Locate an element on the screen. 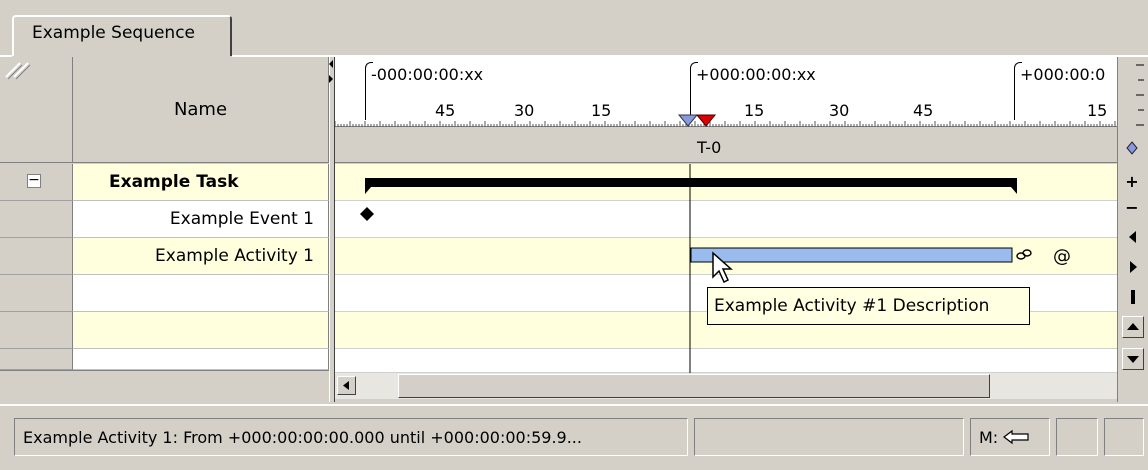 Image resolution: width=1148 pixels, height=470 pixels. name-cell-task: Example Task is located at coordinates (201, 182).